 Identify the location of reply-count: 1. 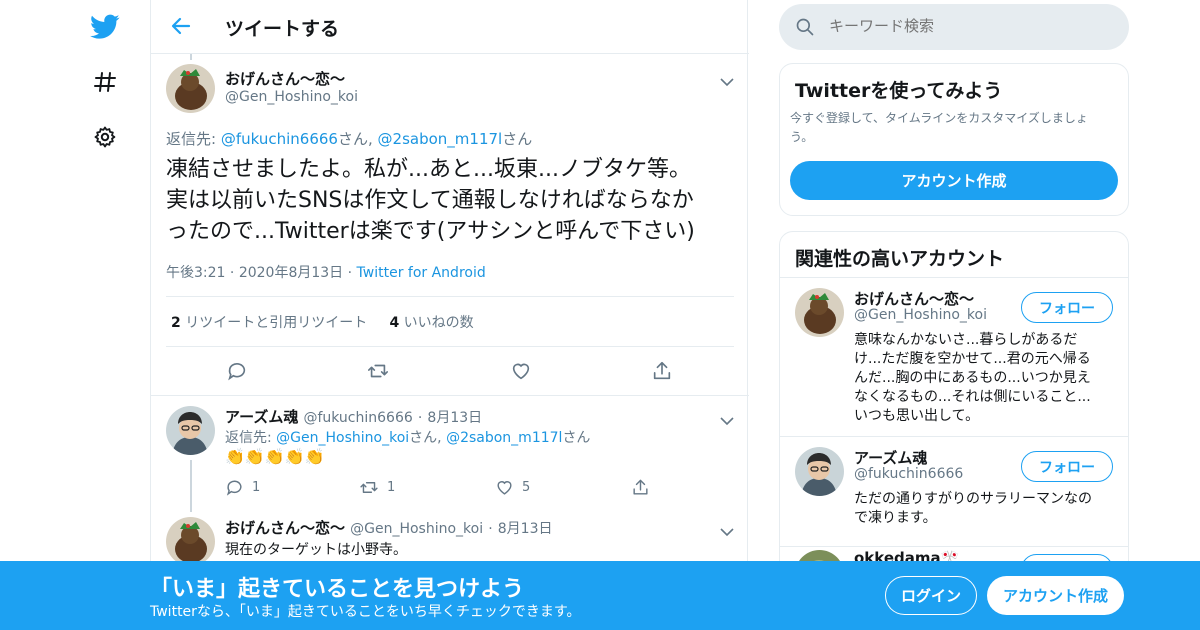
(256, 487).